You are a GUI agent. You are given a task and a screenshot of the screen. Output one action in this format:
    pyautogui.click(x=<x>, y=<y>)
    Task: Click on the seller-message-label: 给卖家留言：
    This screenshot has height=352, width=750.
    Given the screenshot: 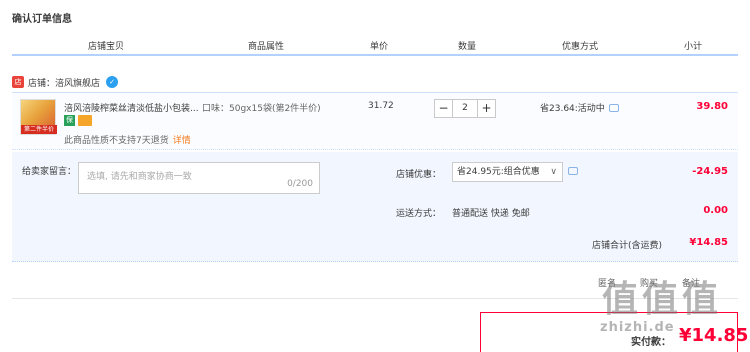 What is the action you would take?
    pyautogui.click(x=49, y=172)
    